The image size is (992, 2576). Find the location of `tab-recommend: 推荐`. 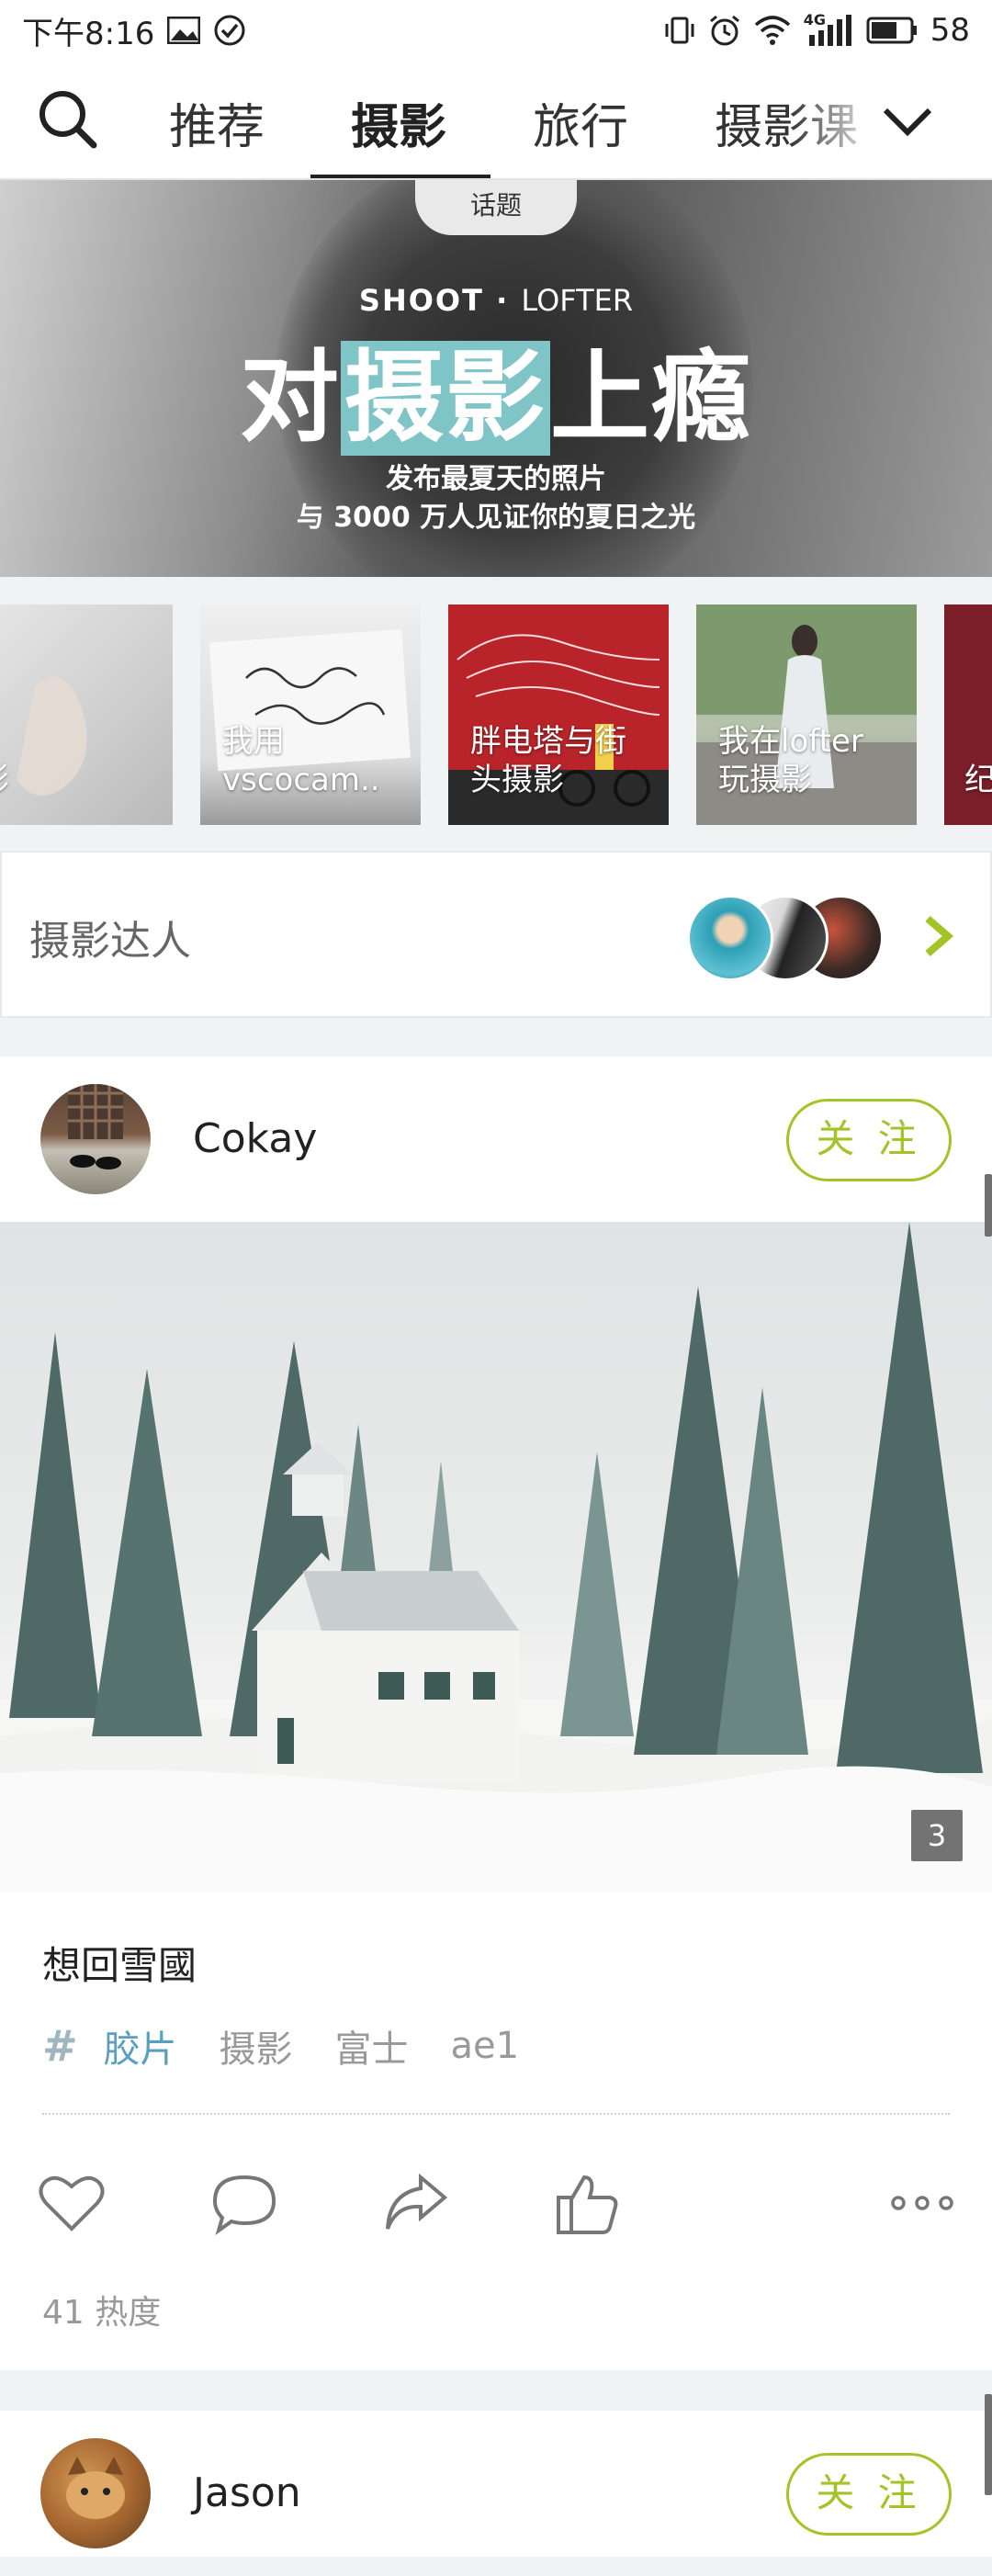

tab-recommend: 推荐 is located at coordinates (217, 122).